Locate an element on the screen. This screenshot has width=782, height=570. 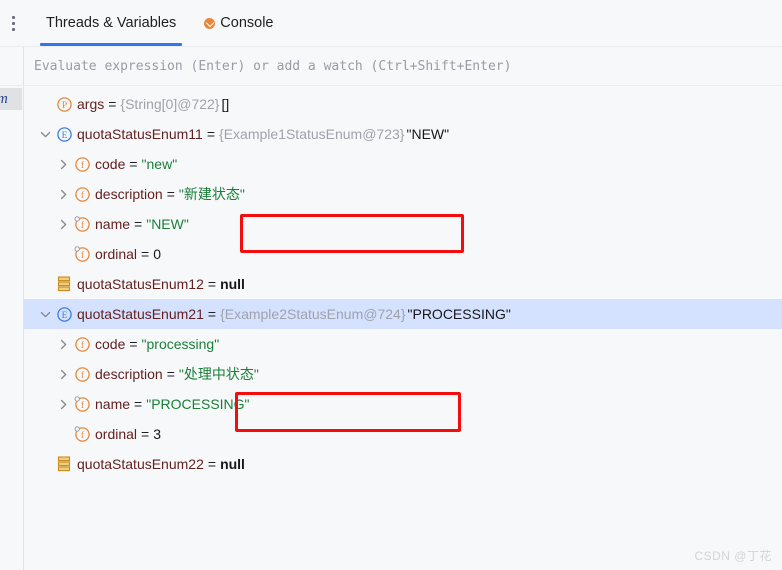
object-reference: {Example1StatusEnum@723} is located at coordinates (312, 134).